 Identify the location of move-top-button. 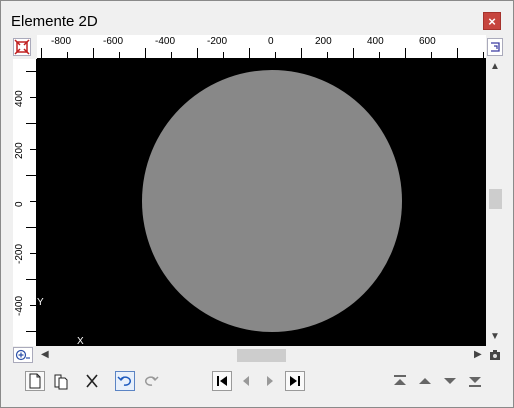
(400, 381).